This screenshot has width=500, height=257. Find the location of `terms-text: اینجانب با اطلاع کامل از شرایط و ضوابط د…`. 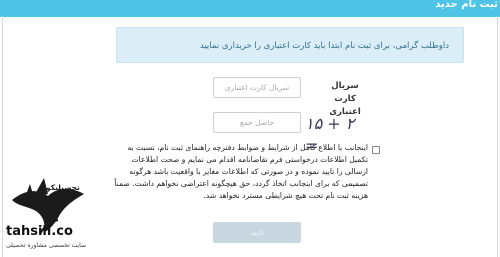

terms-text: اینجانب با اطلاع کامل از شرایط و ضوابط د… is located at coordinates (241, 171).